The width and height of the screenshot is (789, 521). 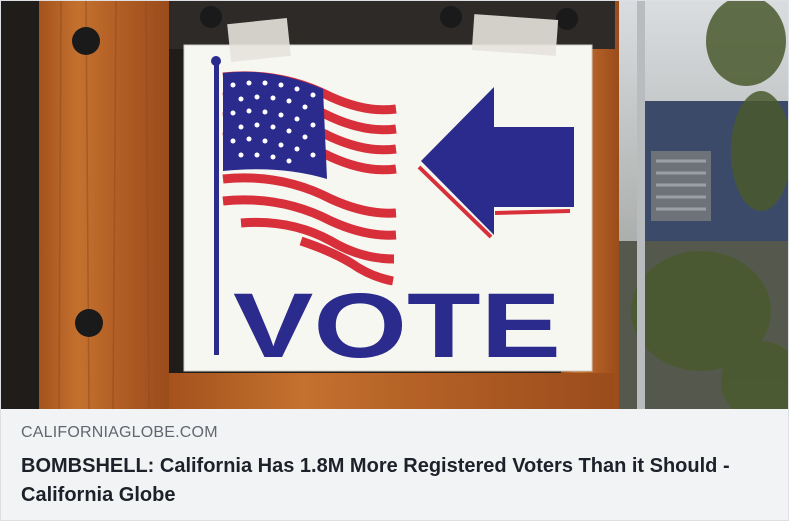 What do you see at coordinates (259, 40) in the screenshot?
I see `tape-left` at bounding box center [259, 40].